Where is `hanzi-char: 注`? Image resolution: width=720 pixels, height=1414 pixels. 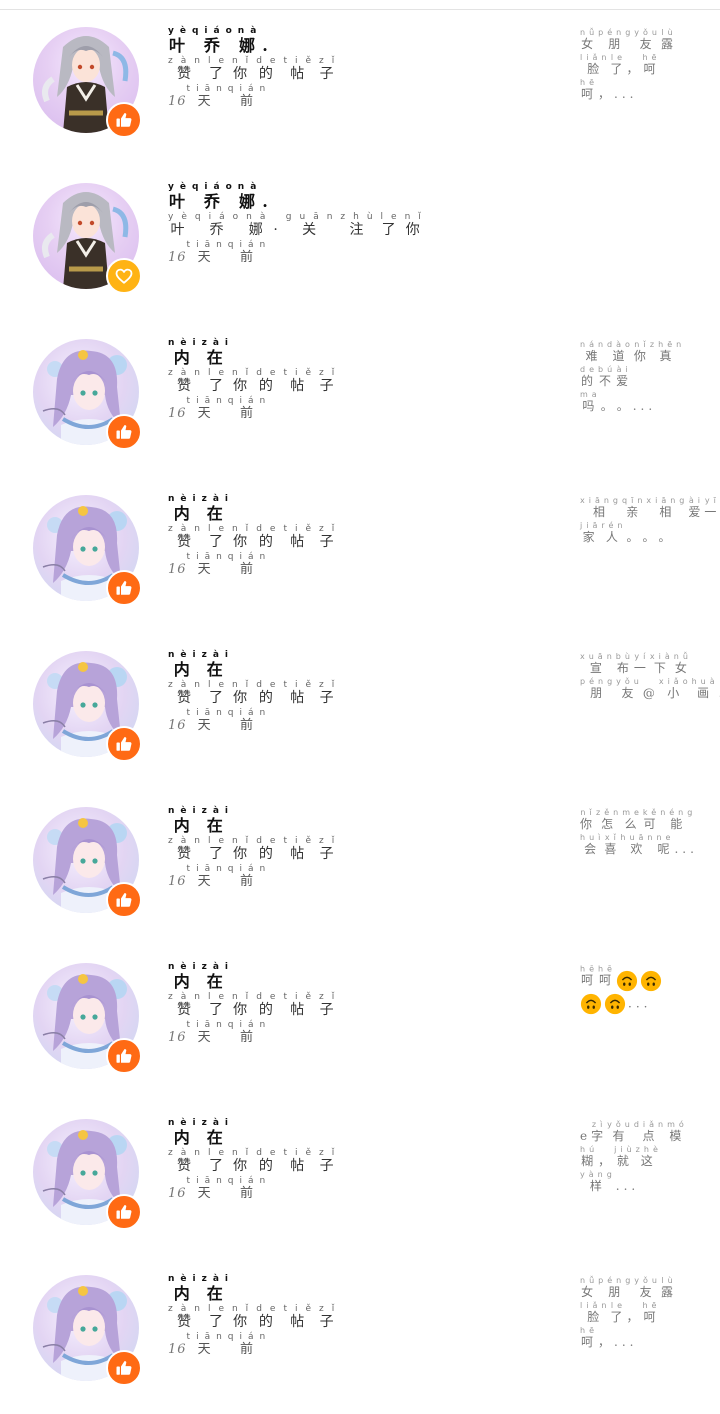 hanzi-char: 注 is located at coordinates (360, 230).